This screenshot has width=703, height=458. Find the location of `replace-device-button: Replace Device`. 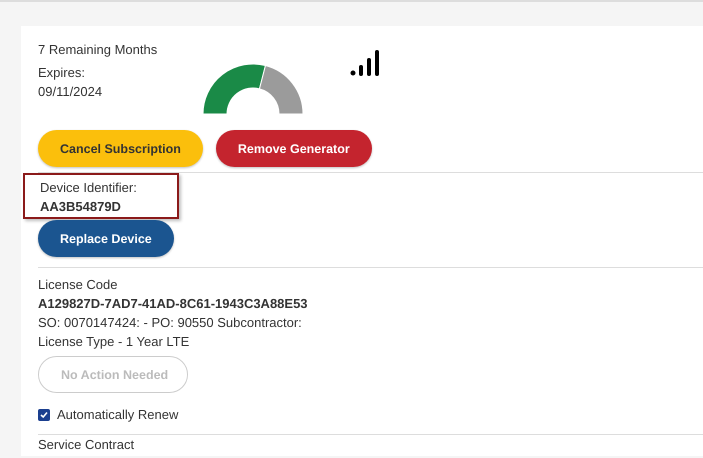

replace-device-button: Replace Device is located at coordinates (106, 238).